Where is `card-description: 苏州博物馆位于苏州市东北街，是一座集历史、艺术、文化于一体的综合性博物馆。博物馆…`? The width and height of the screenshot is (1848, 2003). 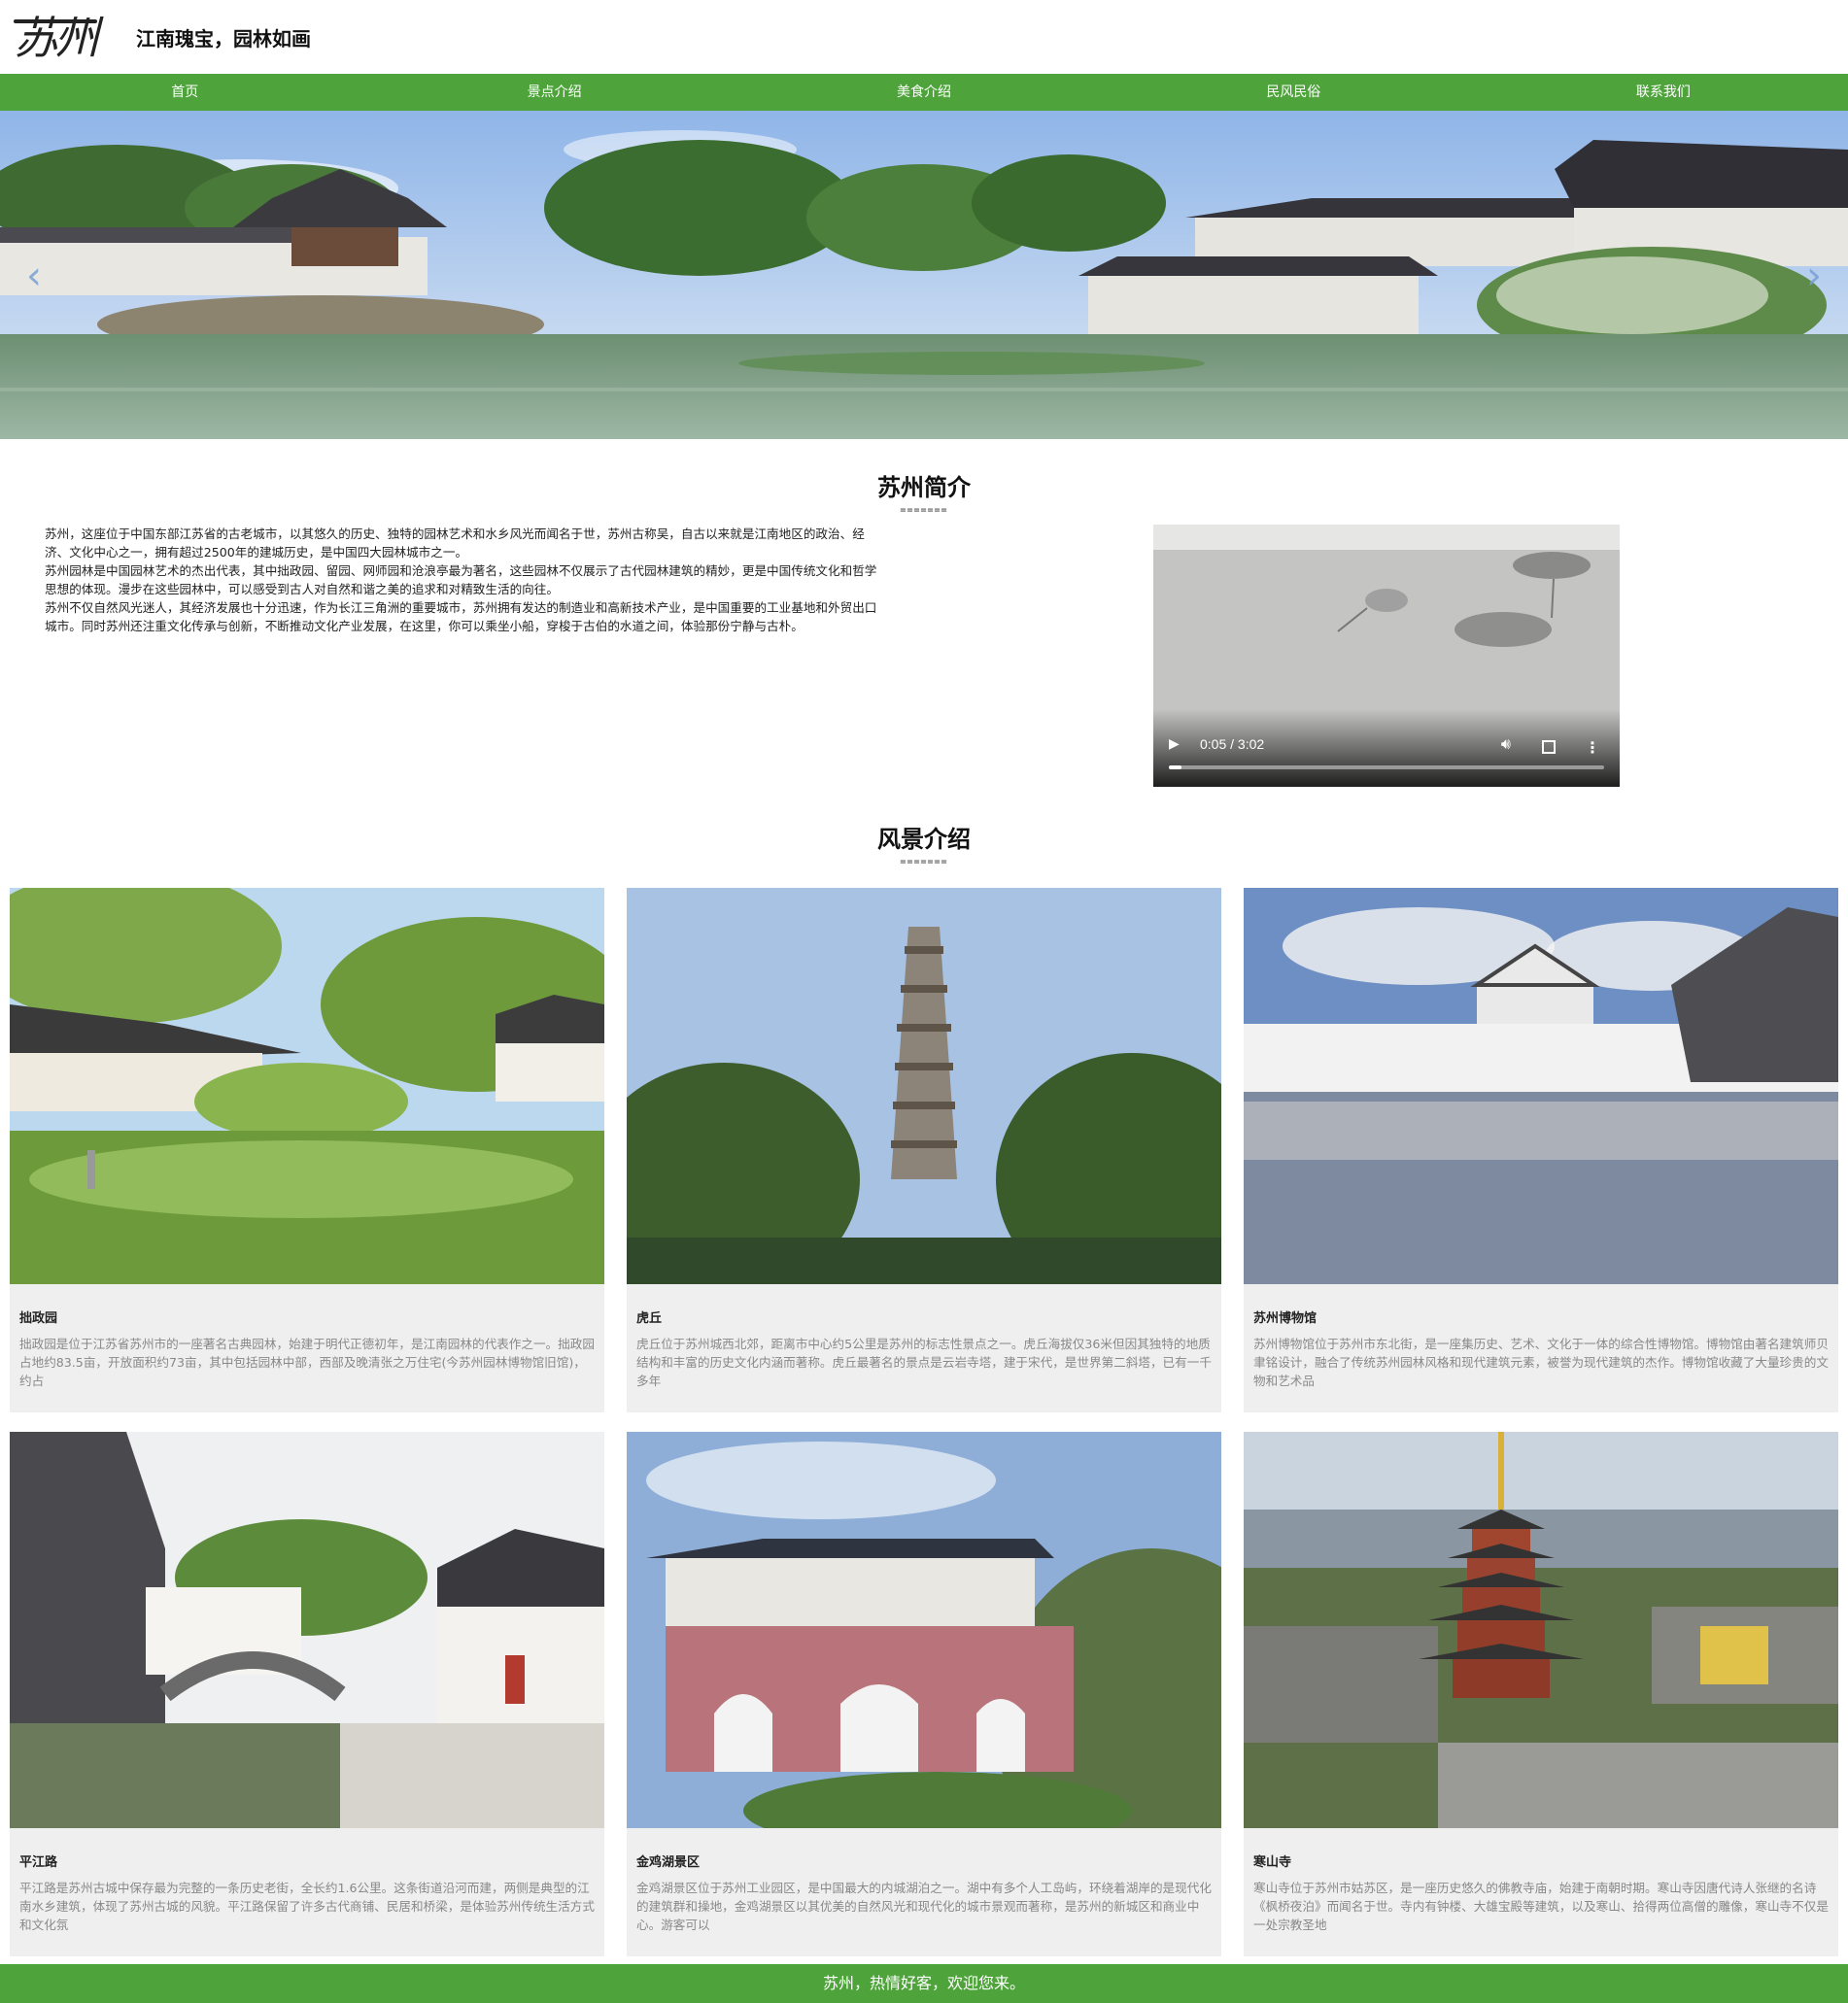 card-description: 苏州博物馆位于苏州市东北街，是一座集历史、艺术、文化于一体的综合性博物馆。博物馆… is located at coordinates (1541, 1362).